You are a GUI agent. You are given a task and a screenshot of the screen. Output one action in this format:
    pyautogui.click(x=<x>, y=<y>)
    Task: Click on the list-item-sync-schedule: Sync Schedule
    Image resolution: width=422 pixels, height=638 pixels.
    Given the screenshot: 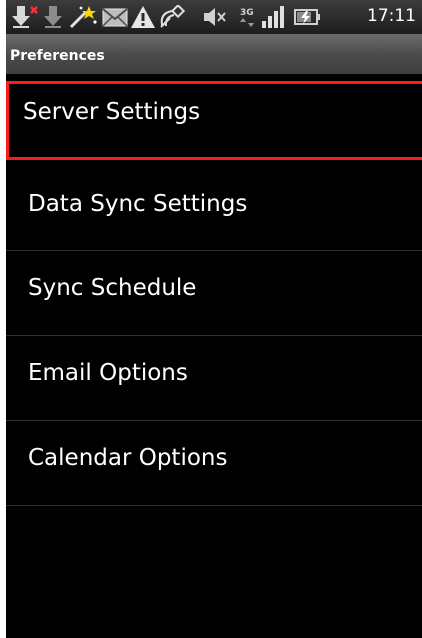 What is the action you would take?
    pyautogui.click(x=214, y=293)
    